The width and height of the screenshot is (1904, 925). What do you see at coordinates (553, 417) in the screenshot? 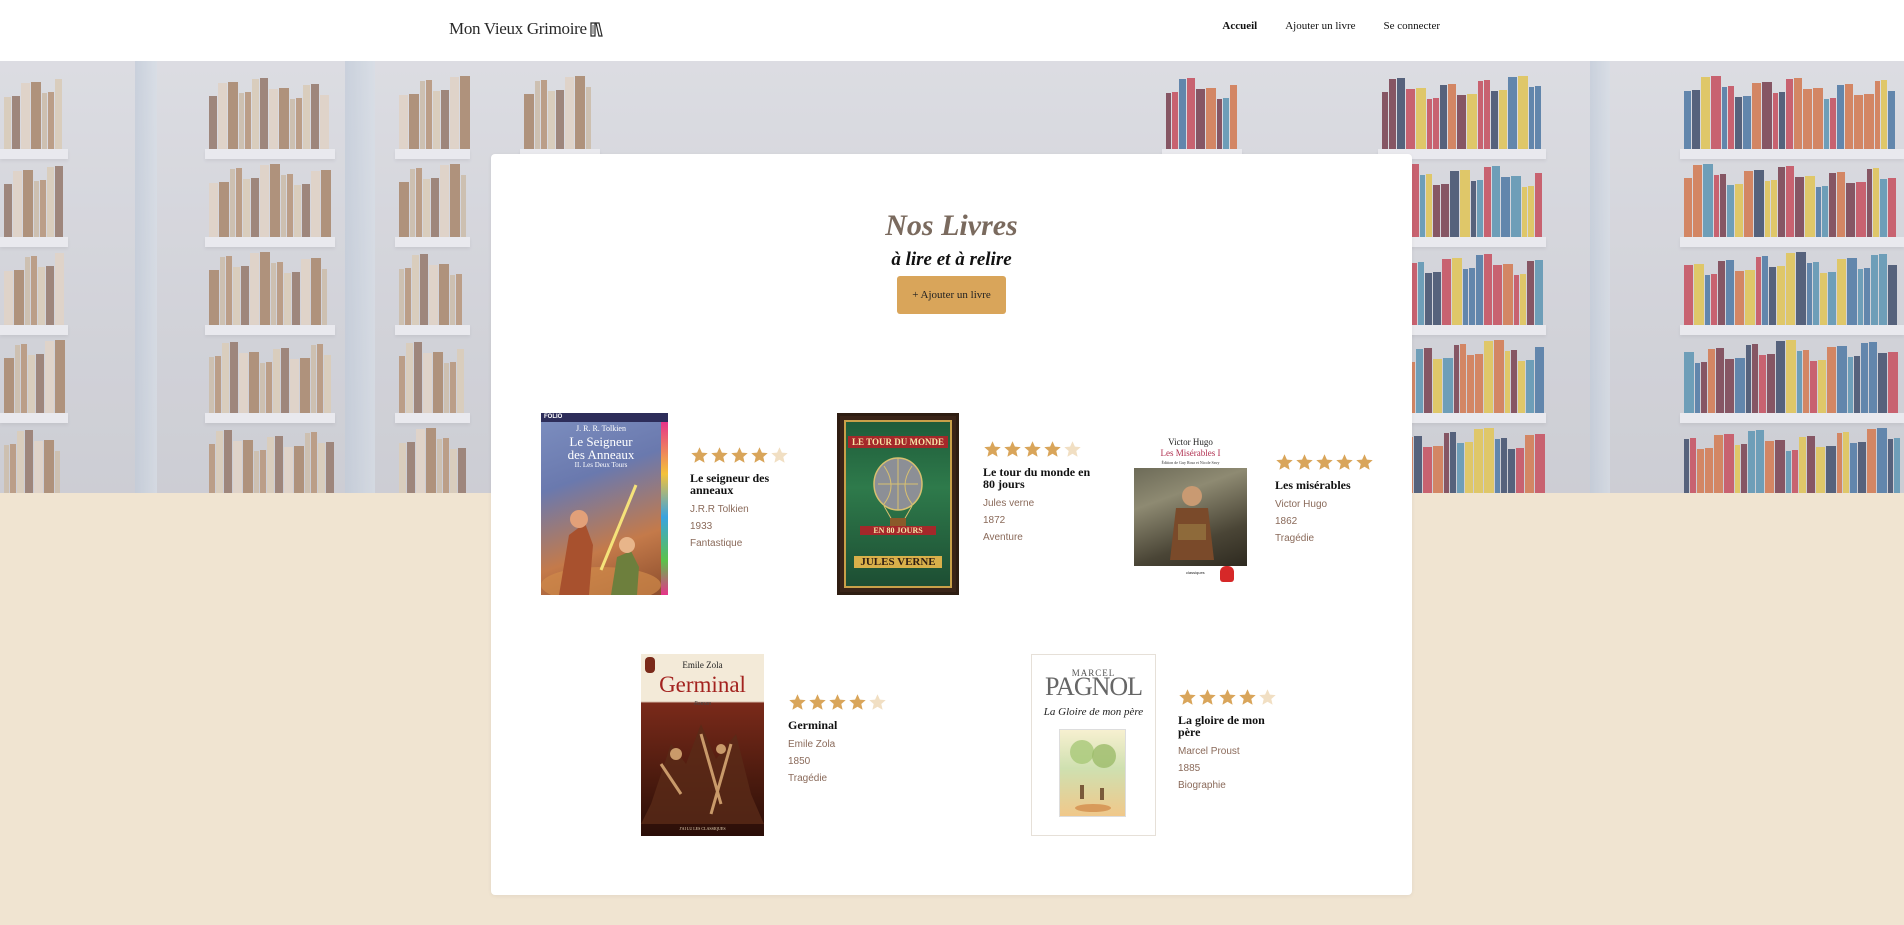
I see `cover-publisher-label: FOLIO` at bounding box center [553, 417].